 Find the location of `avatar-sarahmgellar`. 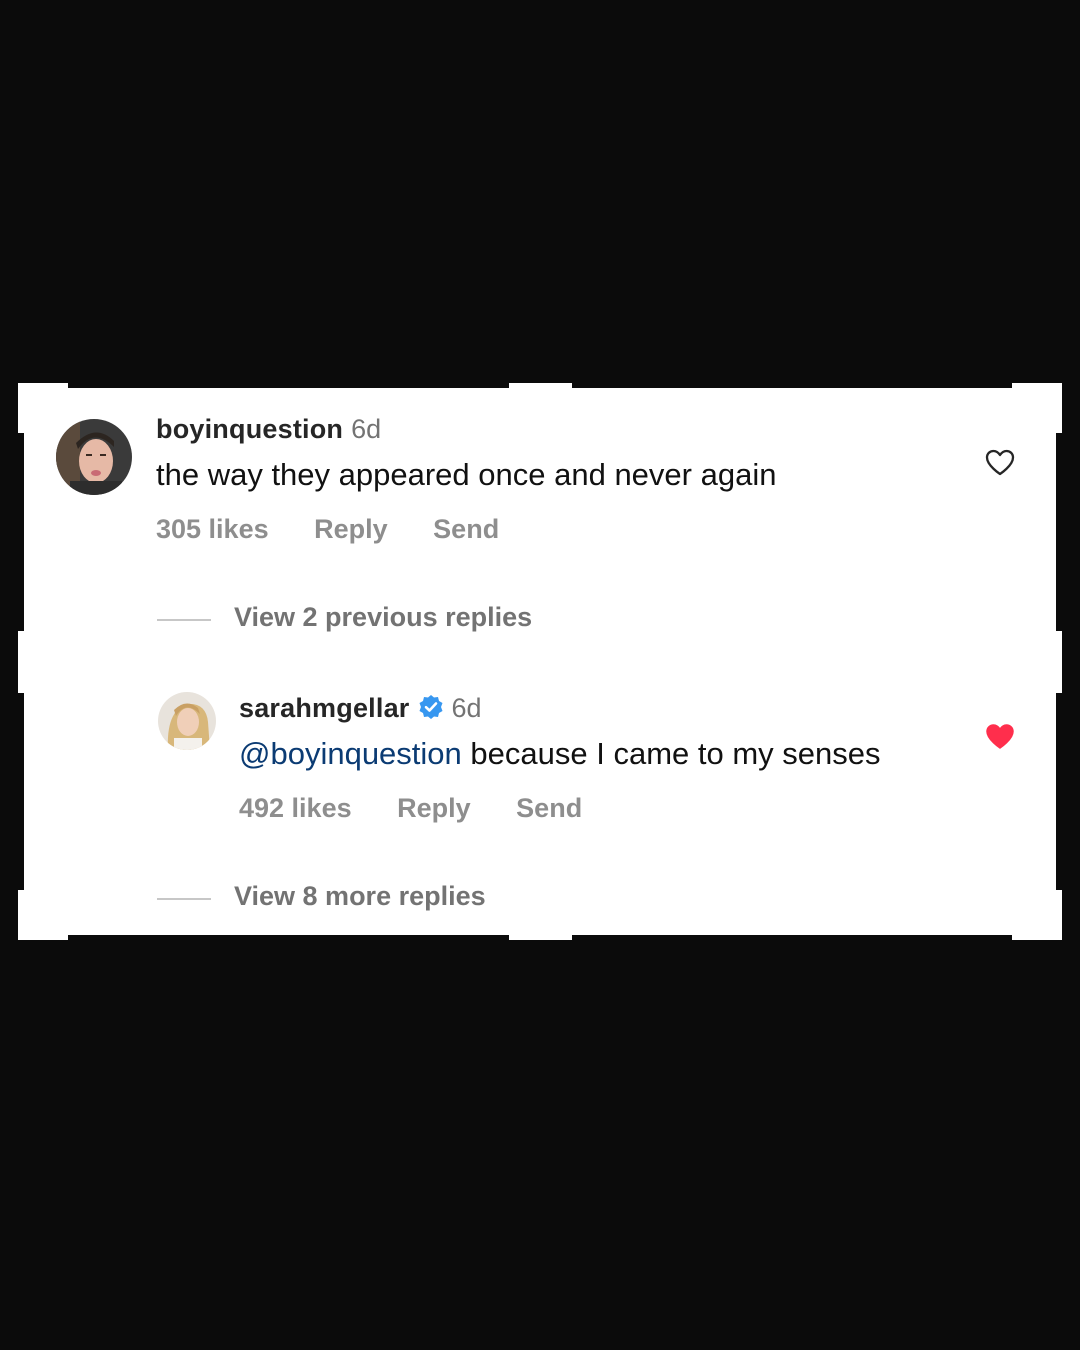

avatar-sarahmgellar is located at coordinates (187, 721).